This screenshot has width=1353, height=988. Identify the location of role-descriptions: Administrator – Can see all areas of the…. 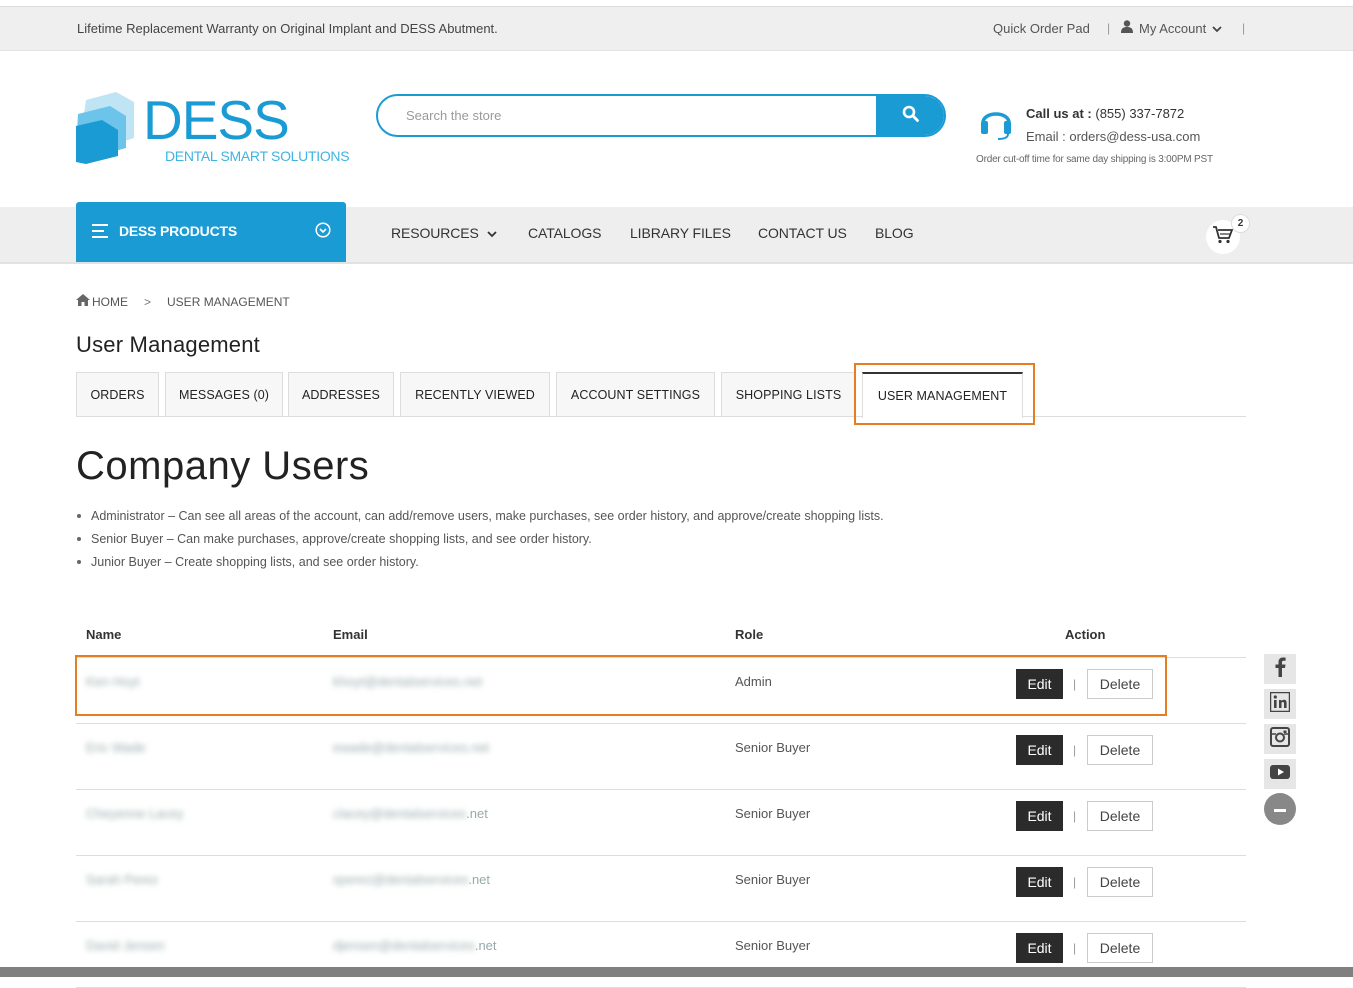
(480, 540).